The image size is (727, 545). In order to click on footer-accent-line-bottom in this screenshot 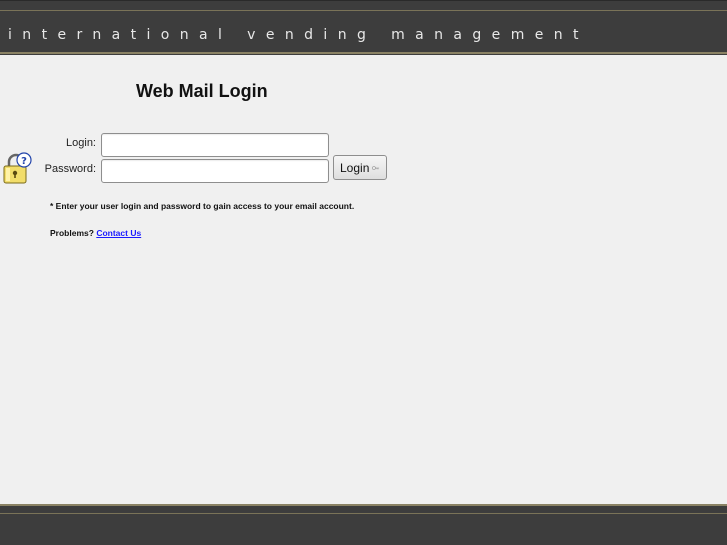, I will do `click(363, 513)`.